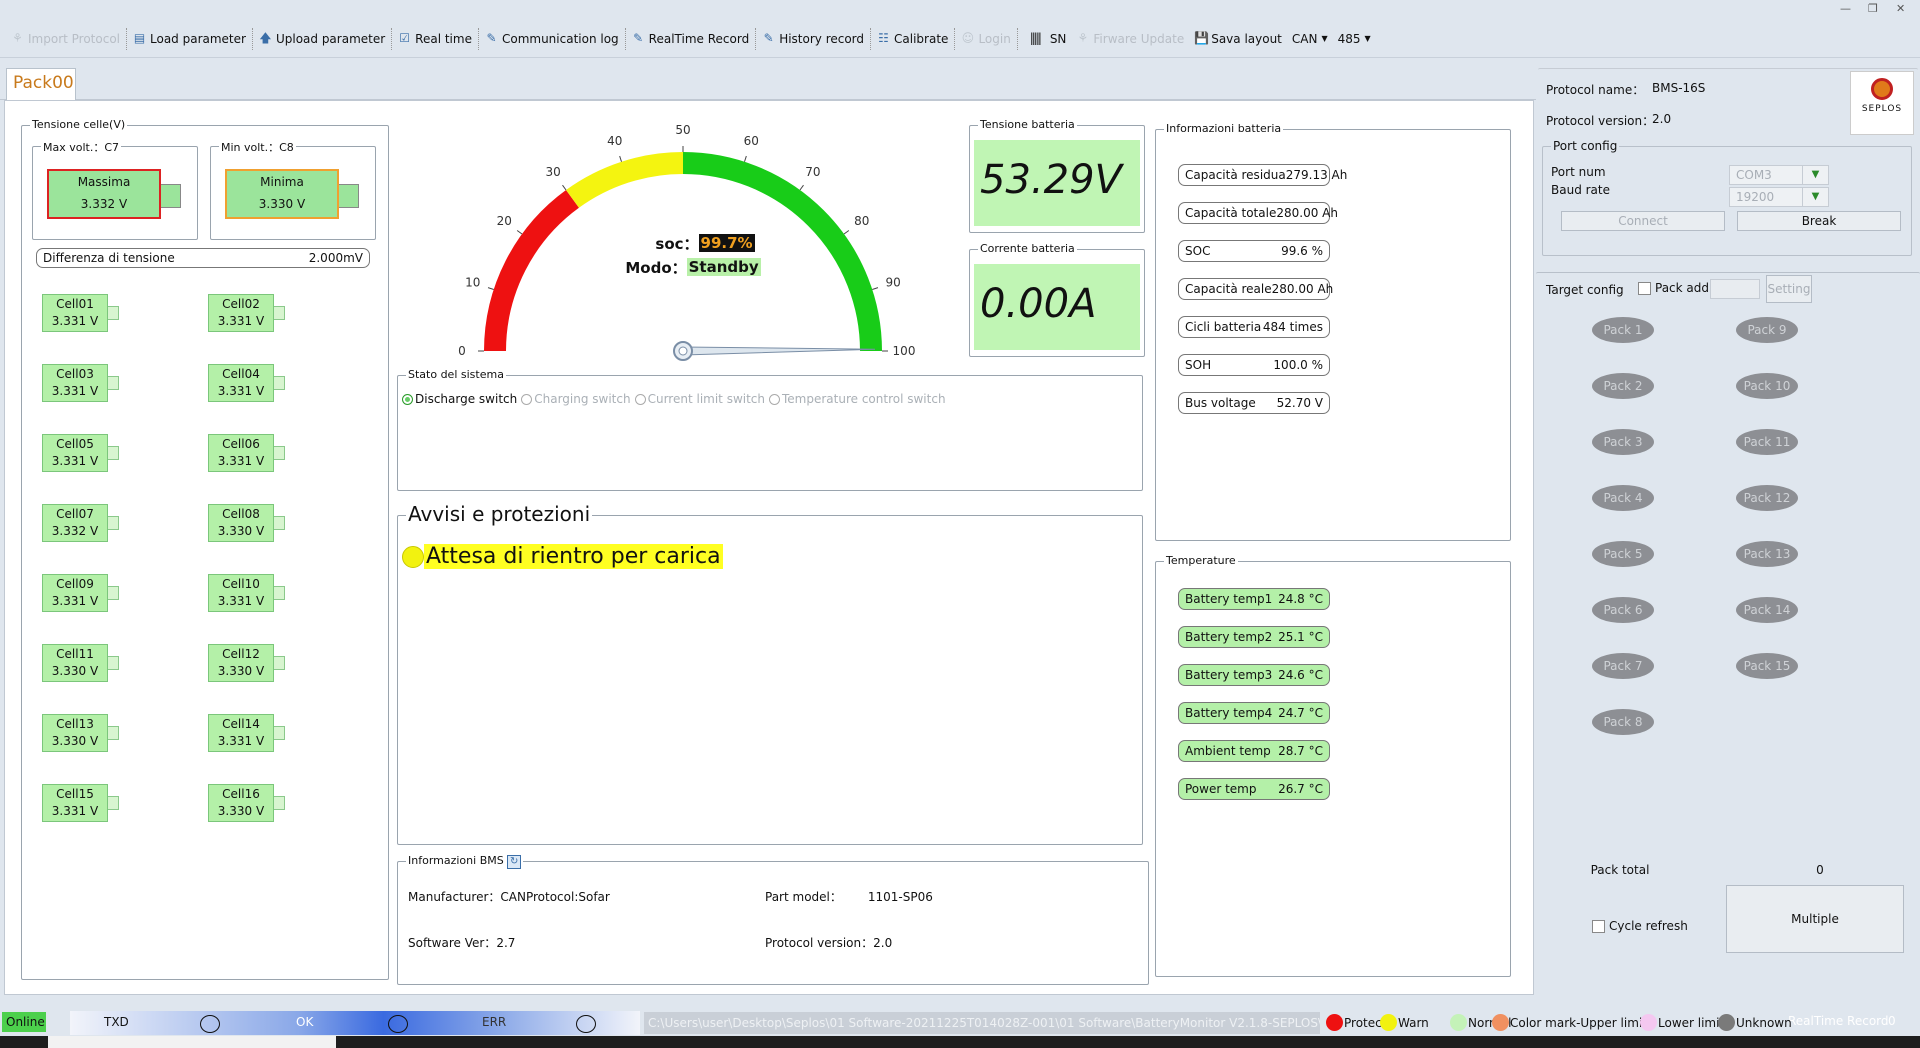  Describe the element at coordinates (246, 453) in the screenshot. I see `cell-battery: Cell06 3.331 V` at that location.